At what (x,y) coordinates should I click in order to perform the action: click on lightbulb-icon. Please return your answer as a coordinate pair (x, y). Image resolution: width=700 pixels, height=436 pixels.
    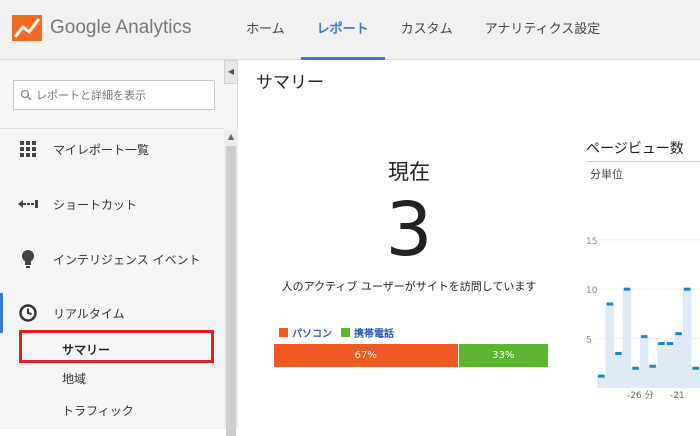
    Looking at the image, I should click on (28, 259).